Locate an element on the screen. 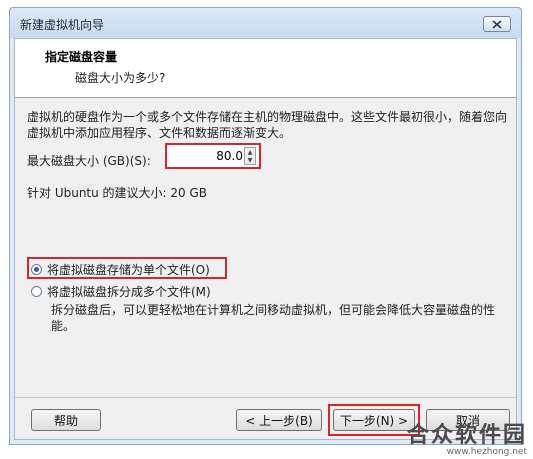  page-title: 指定磁盘容量 is located at coordinates (81, 57).